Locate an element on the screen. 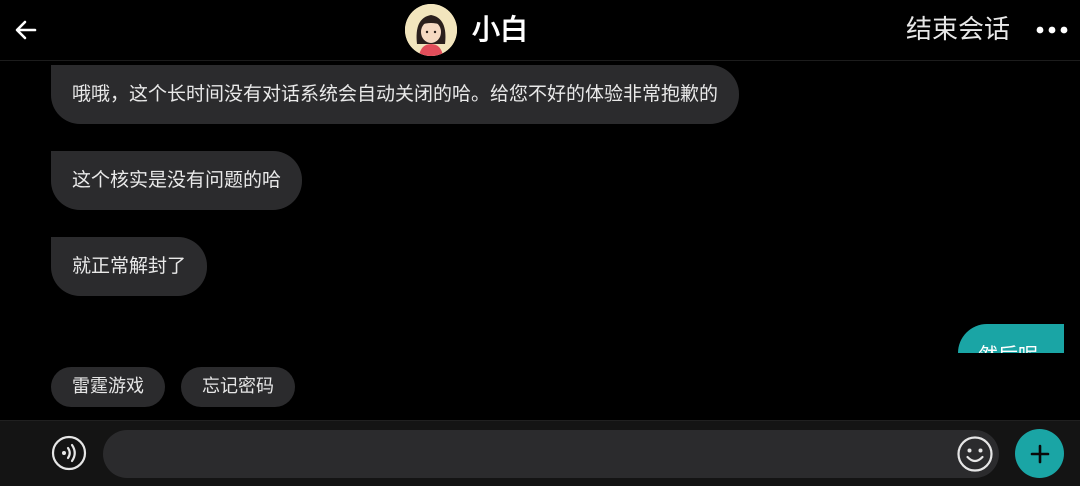 The image size is (1080, 486). more-button is located at coordinates (1052, 30).